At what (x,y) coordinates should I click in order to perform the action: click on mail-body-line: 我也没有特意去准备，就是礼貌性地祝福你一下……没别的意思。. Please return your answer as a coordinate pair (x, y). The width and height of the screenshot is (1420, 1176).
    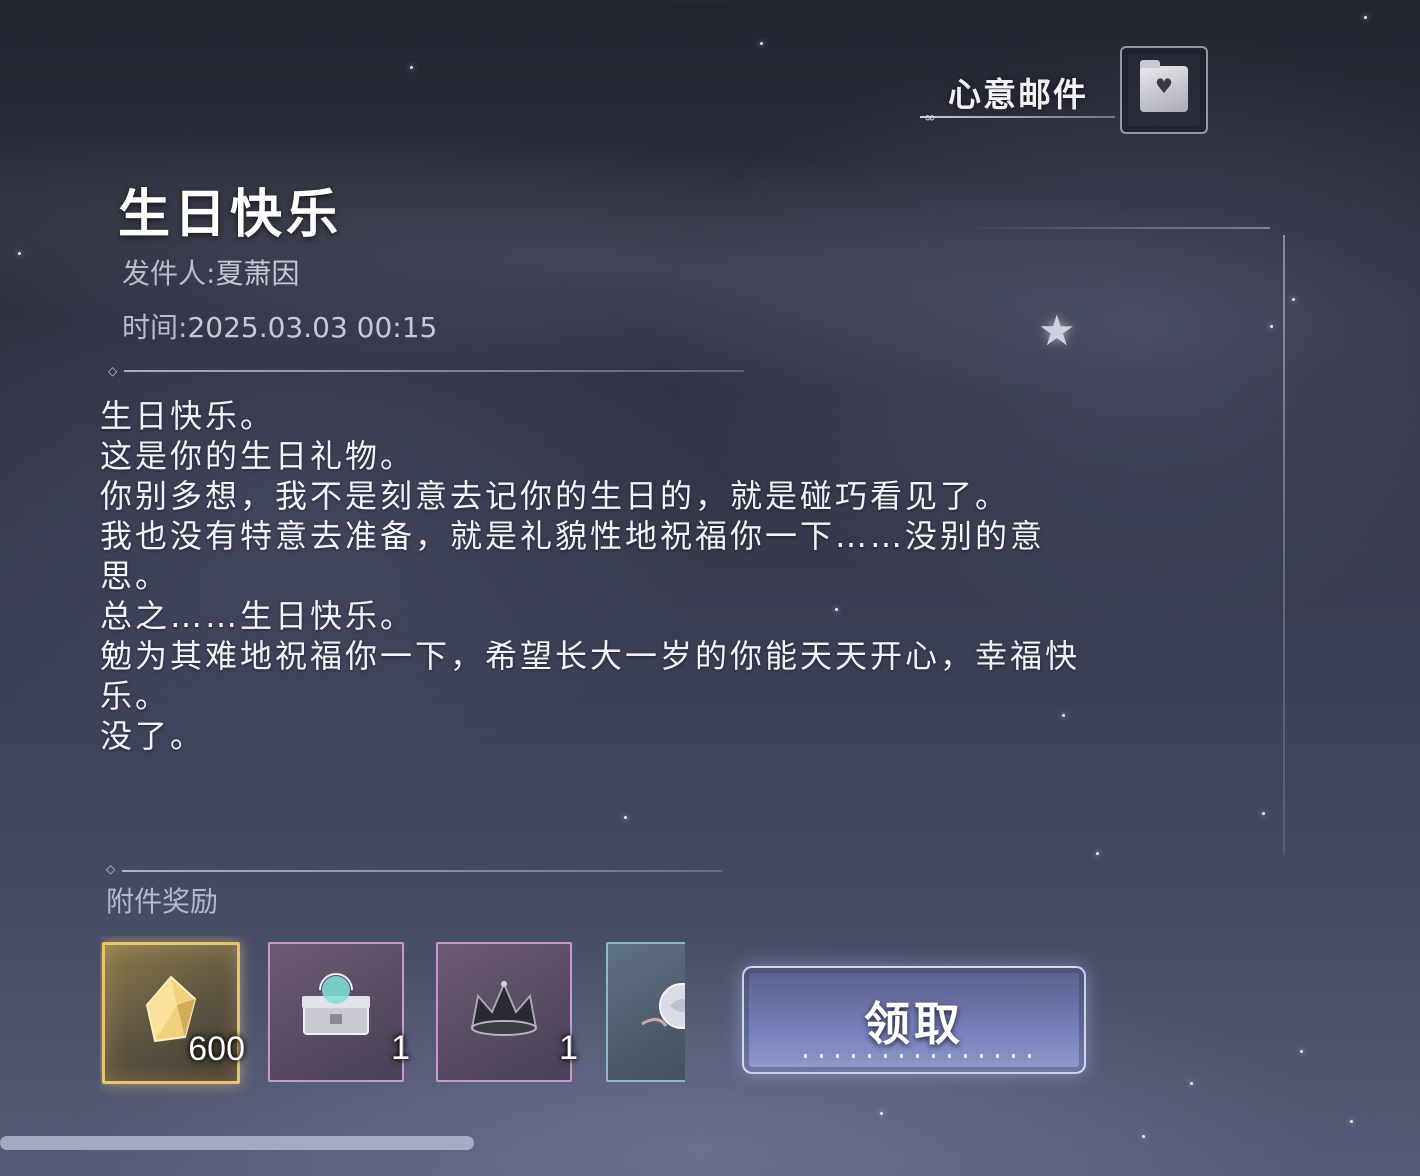
    Looking at the image, I should click on (573, 556).